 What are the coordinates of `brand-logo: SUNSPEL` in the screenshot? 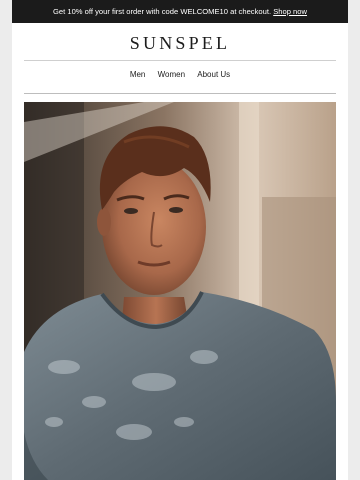 It's located at (180, 43).